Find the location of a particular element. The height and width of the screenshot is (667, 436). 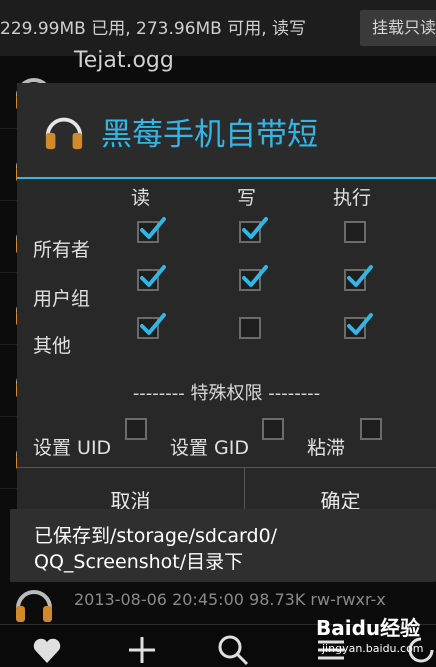

baidu-watermark: Baidu经验 is located at coordinates (368, 628).